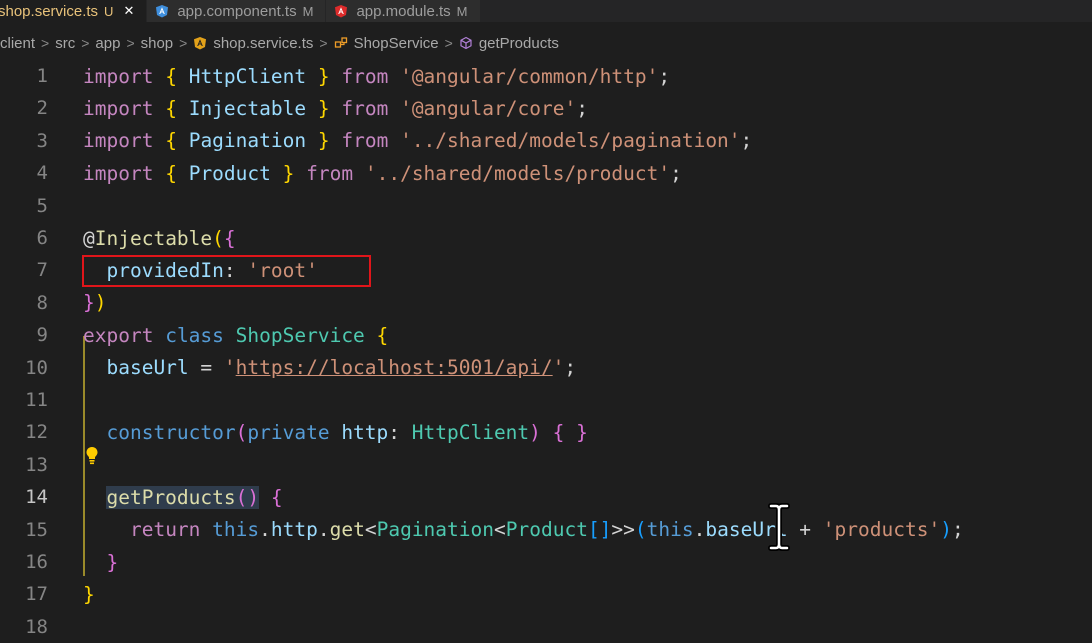 The width and height of the screenshot is (1092, 643). Describe the element at coordinates (546, 497) in the screenshot. I see `code-line: 14 getProducts() {` at that location.